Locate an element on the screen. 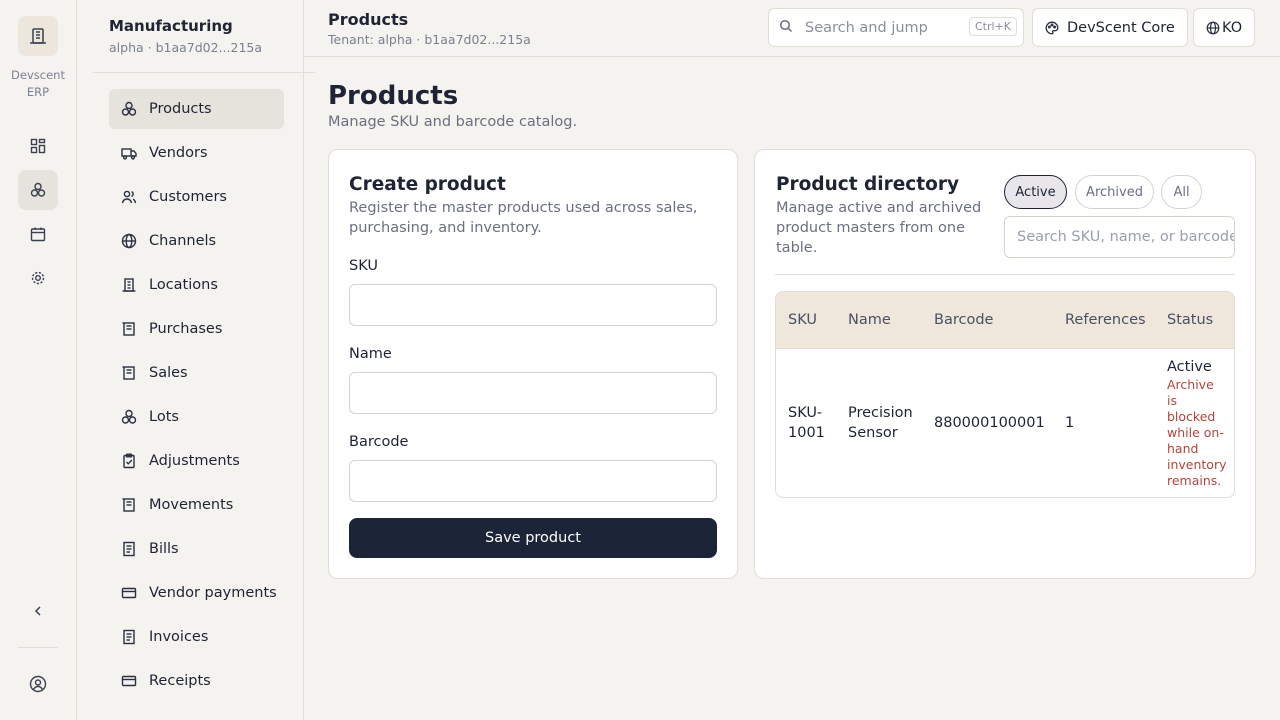 Image resolution: width=1280 pixels, height=720 pixels. page-description: Manage SKU and barcode catalog. is located at coordinates (453, 122).